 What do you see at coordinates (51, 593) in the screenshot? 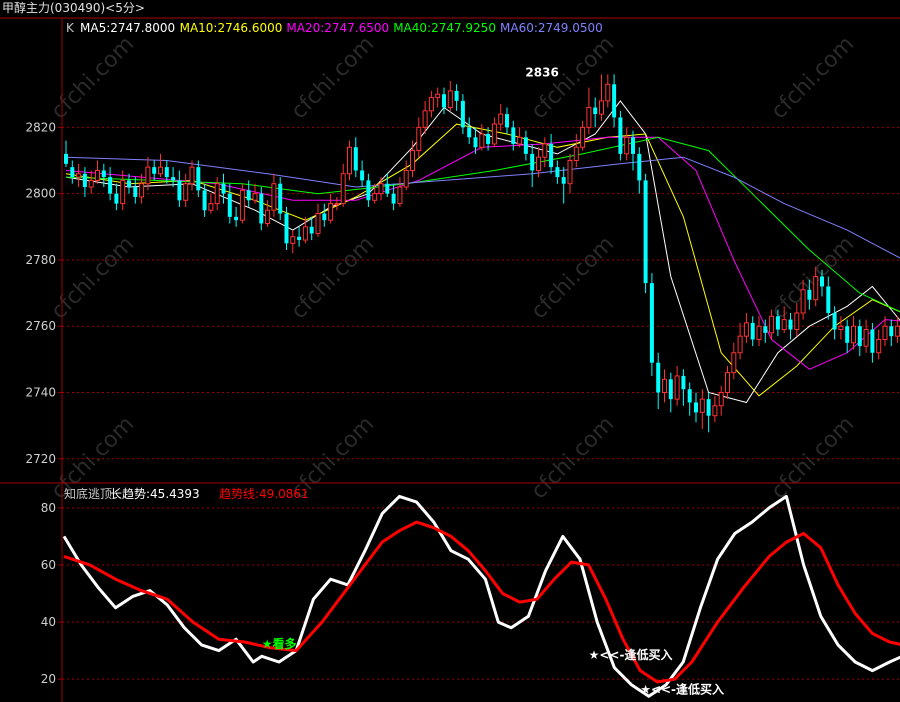
I see `sub-indicator-axis: 20 40 60 80` at bounding box center [51, 593].